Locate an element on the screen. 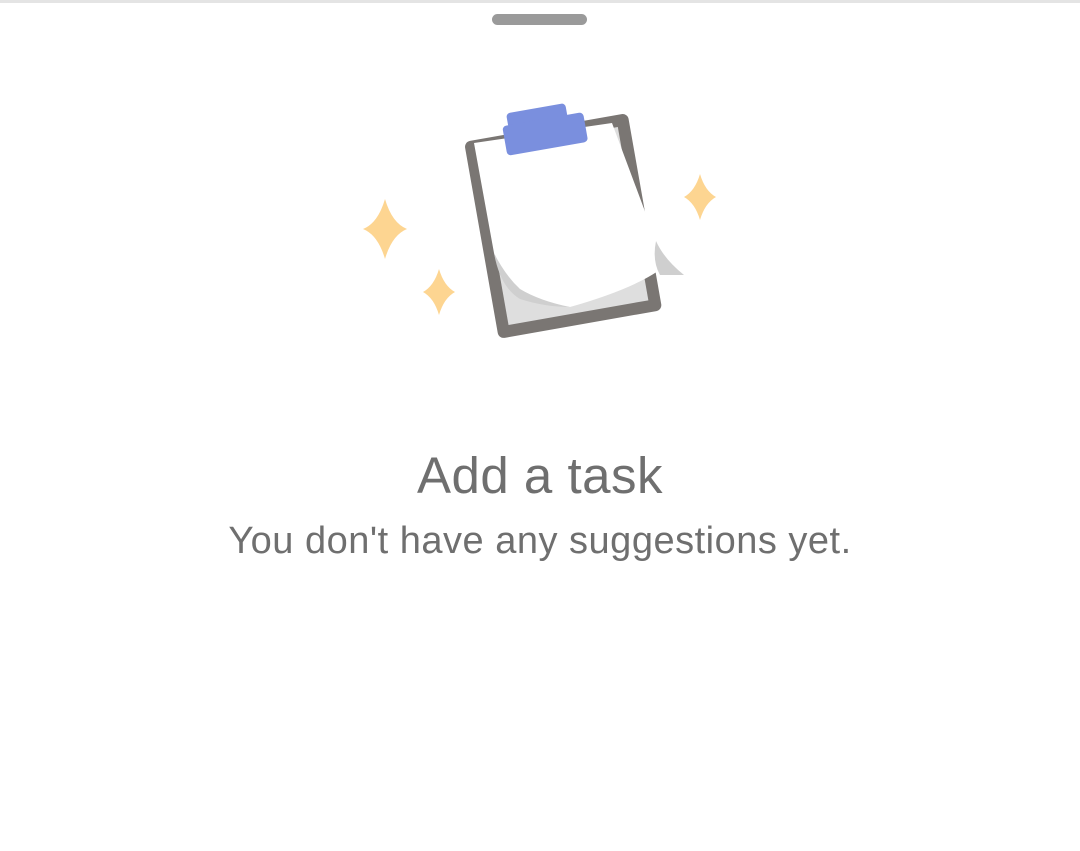 The width and height of the screenshot is (1080, 851). sparkle-small-left-icon is located at coordinates (439, 292).